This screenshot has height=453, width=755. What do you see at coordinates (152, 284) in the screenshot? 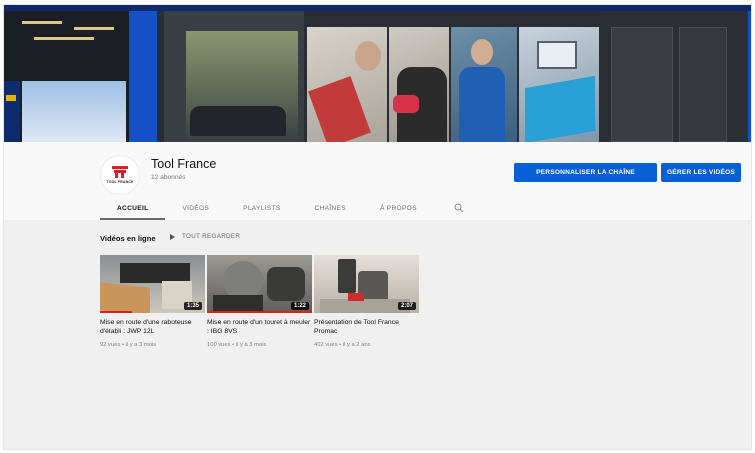
I see `video-thumbnail: 1:35` at bounding box center [152, 284].